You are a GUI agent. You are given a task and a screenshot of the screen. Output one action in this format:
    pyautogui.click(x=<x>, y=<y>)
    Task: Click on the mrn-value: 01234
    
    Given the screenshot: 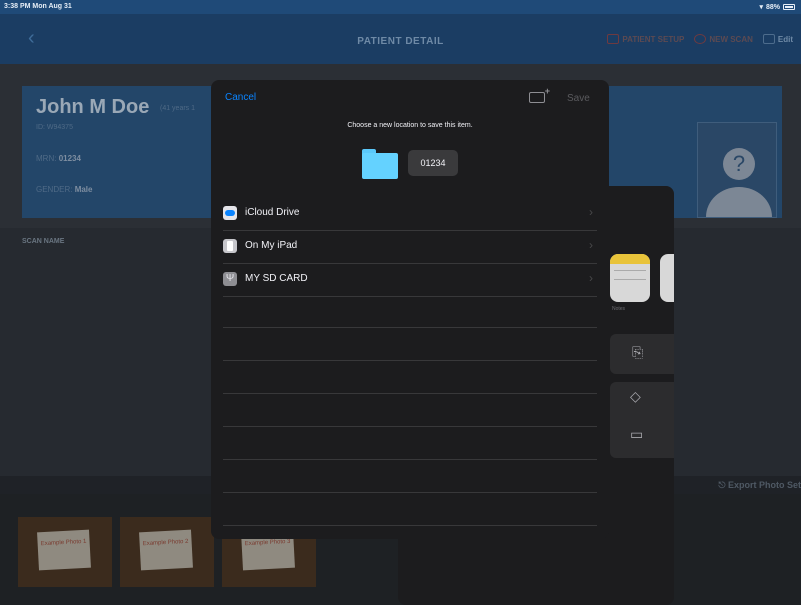 What is the action you would take?
    pyautogui.click(x=69, y=158)
    